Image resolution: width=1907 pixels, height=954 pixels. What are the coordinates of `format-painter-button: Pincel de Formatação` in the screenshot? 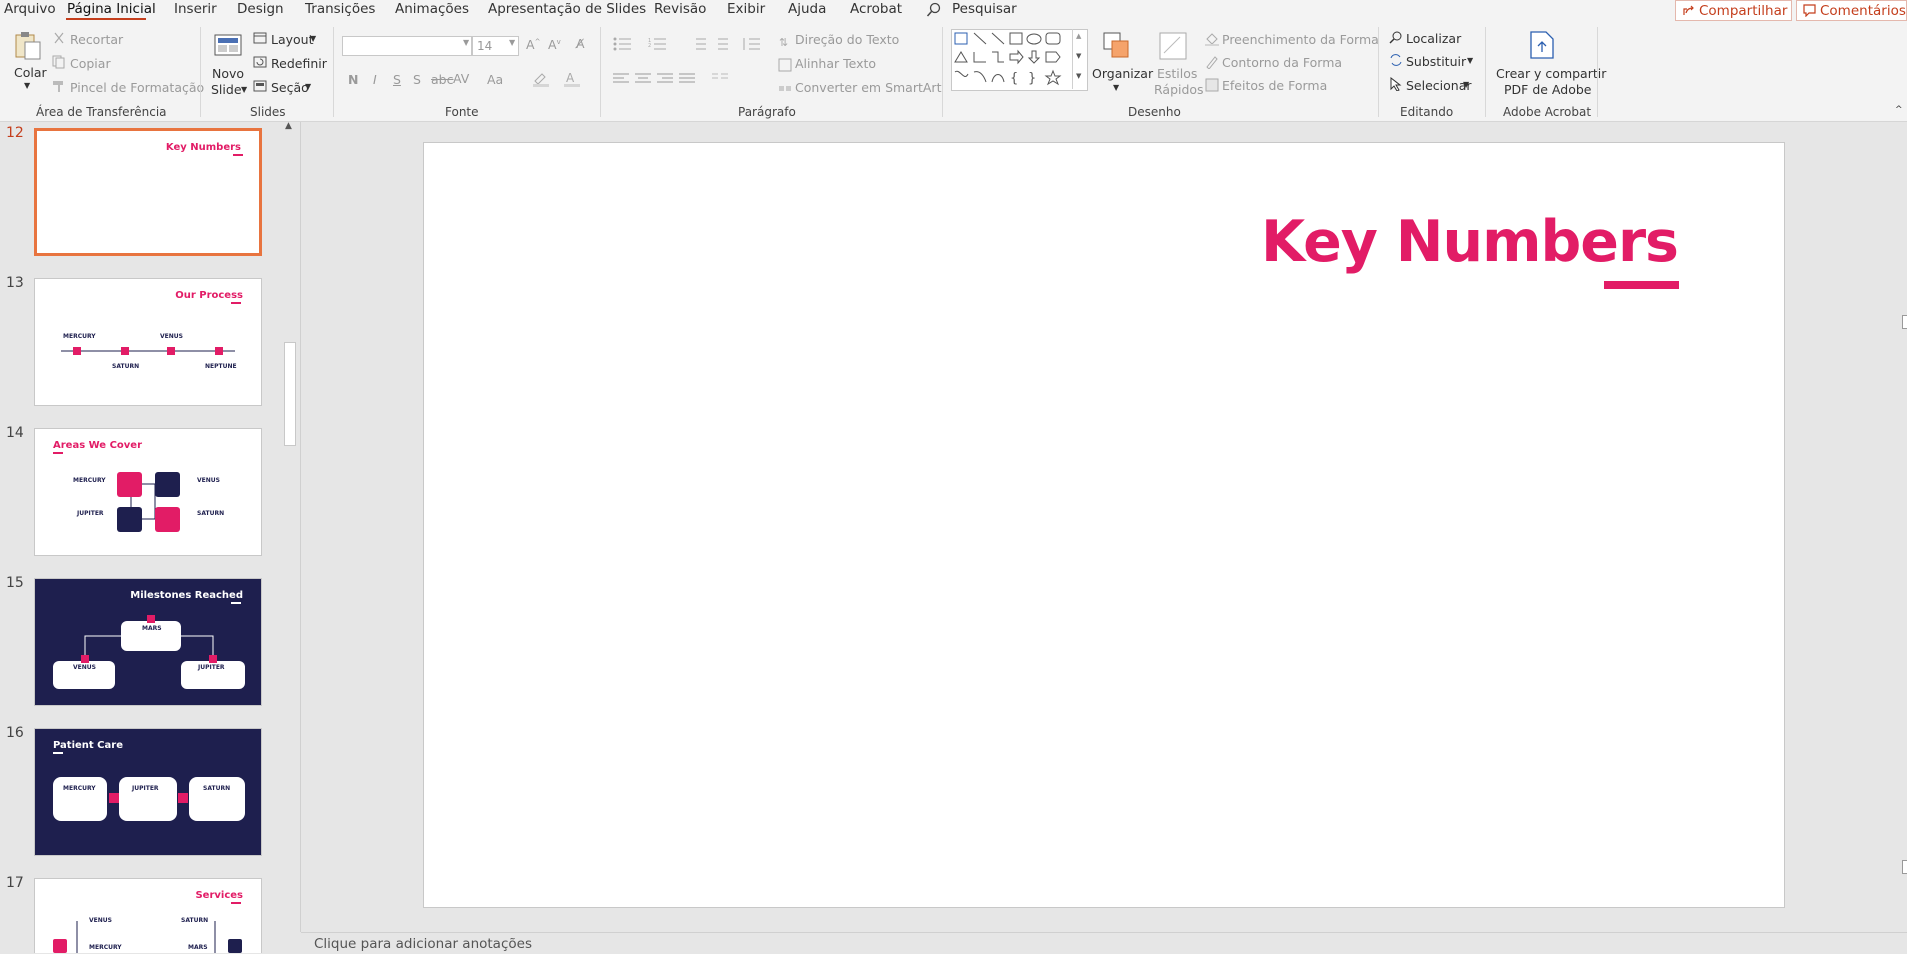 It's located at (137, 87).